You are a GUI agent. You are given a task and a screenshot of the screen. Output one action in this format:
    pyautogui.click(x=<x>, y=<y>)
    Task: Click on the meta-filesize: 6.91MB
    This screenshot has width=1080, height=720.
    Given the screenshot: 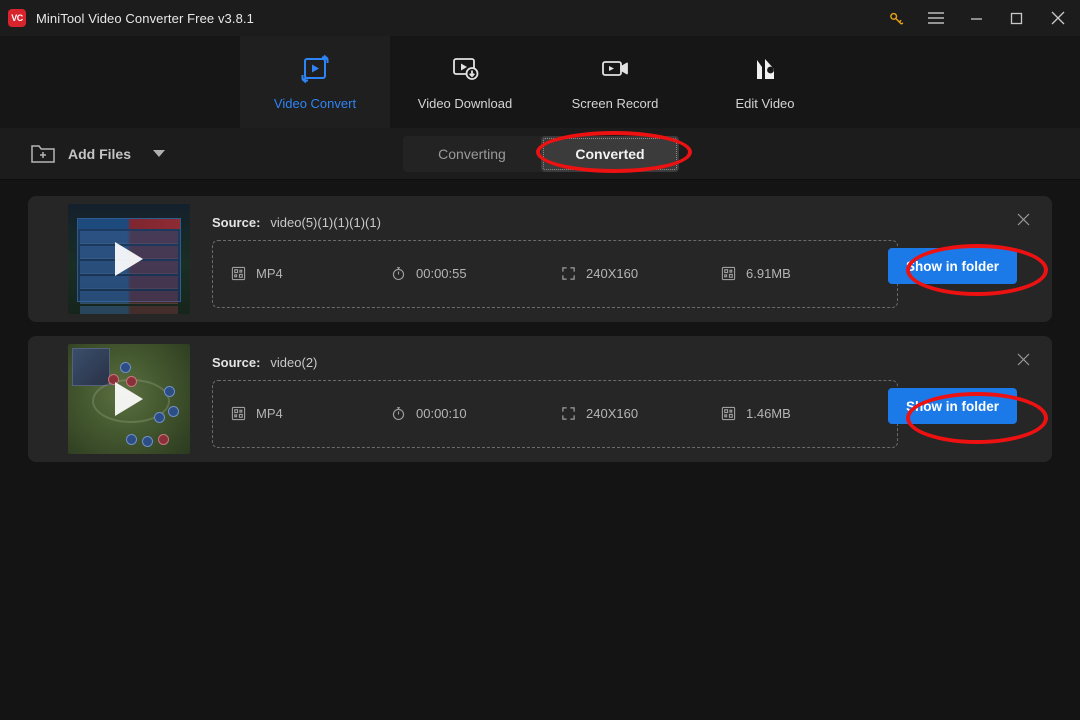 What is the action you would take?
    pyautogui.click(x=796, y=273)
    